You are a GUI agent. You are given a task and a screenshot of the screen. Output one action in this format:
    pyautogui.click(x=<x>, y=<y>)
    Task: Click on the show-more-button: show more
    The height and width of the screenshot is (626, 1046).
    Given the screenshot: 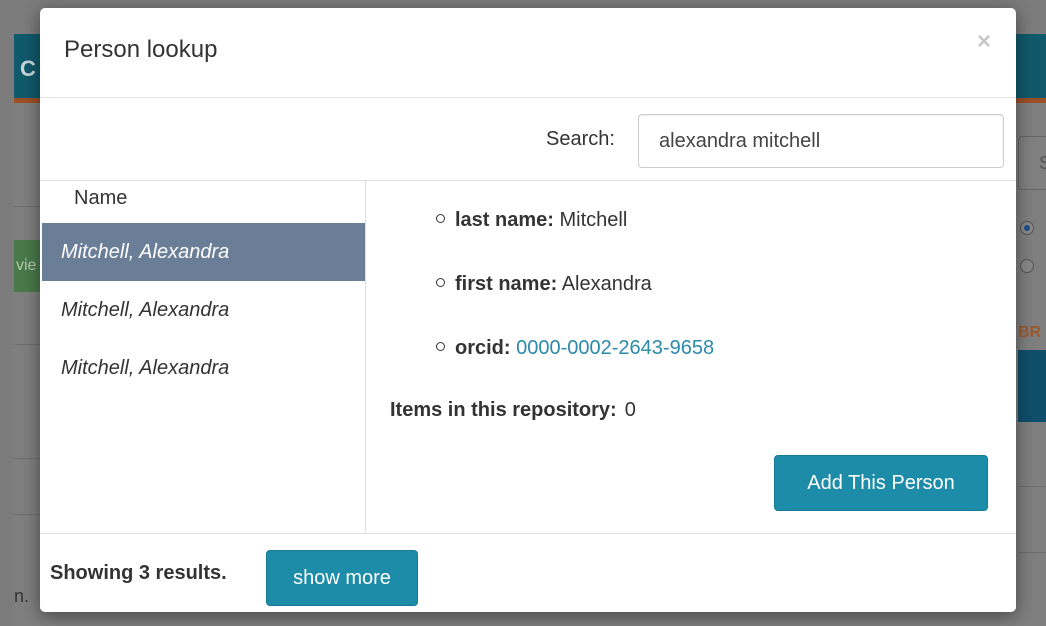 What is the action you would take?
    pyautogui.click(x=342, y=578)
    